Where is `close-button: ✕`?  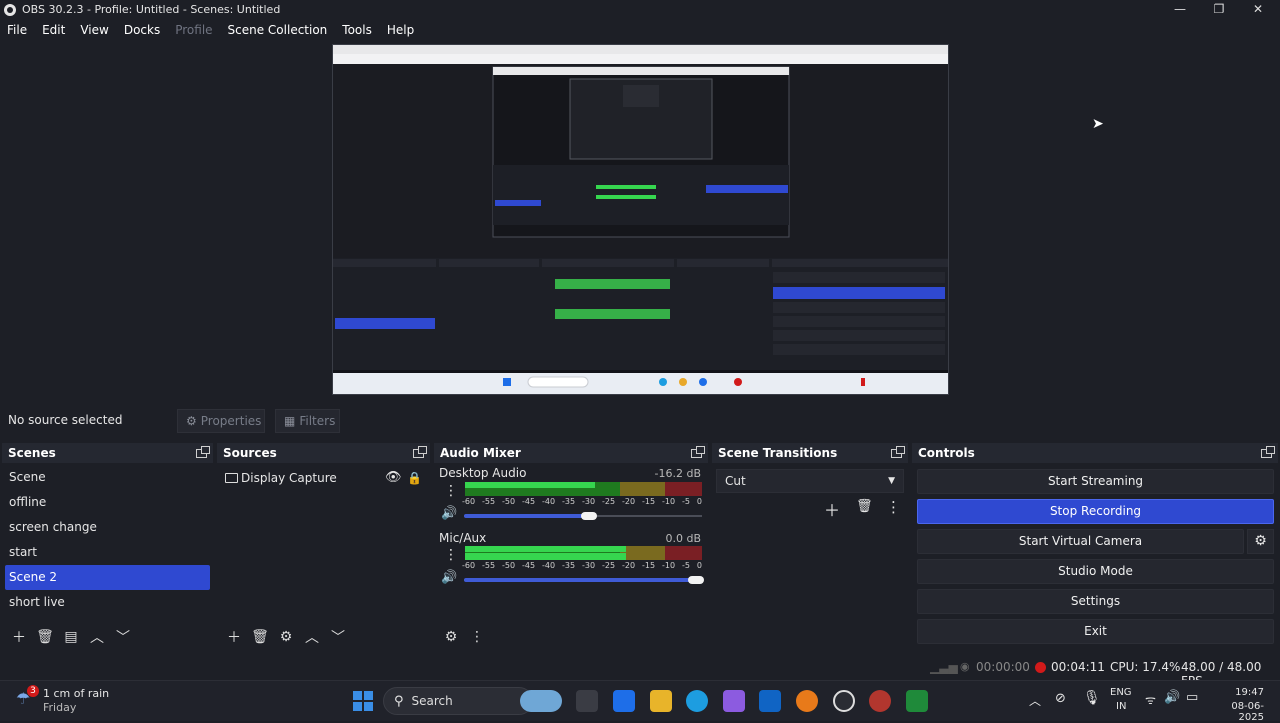
close-button: ✕ is located at coordinates (1258, 9).